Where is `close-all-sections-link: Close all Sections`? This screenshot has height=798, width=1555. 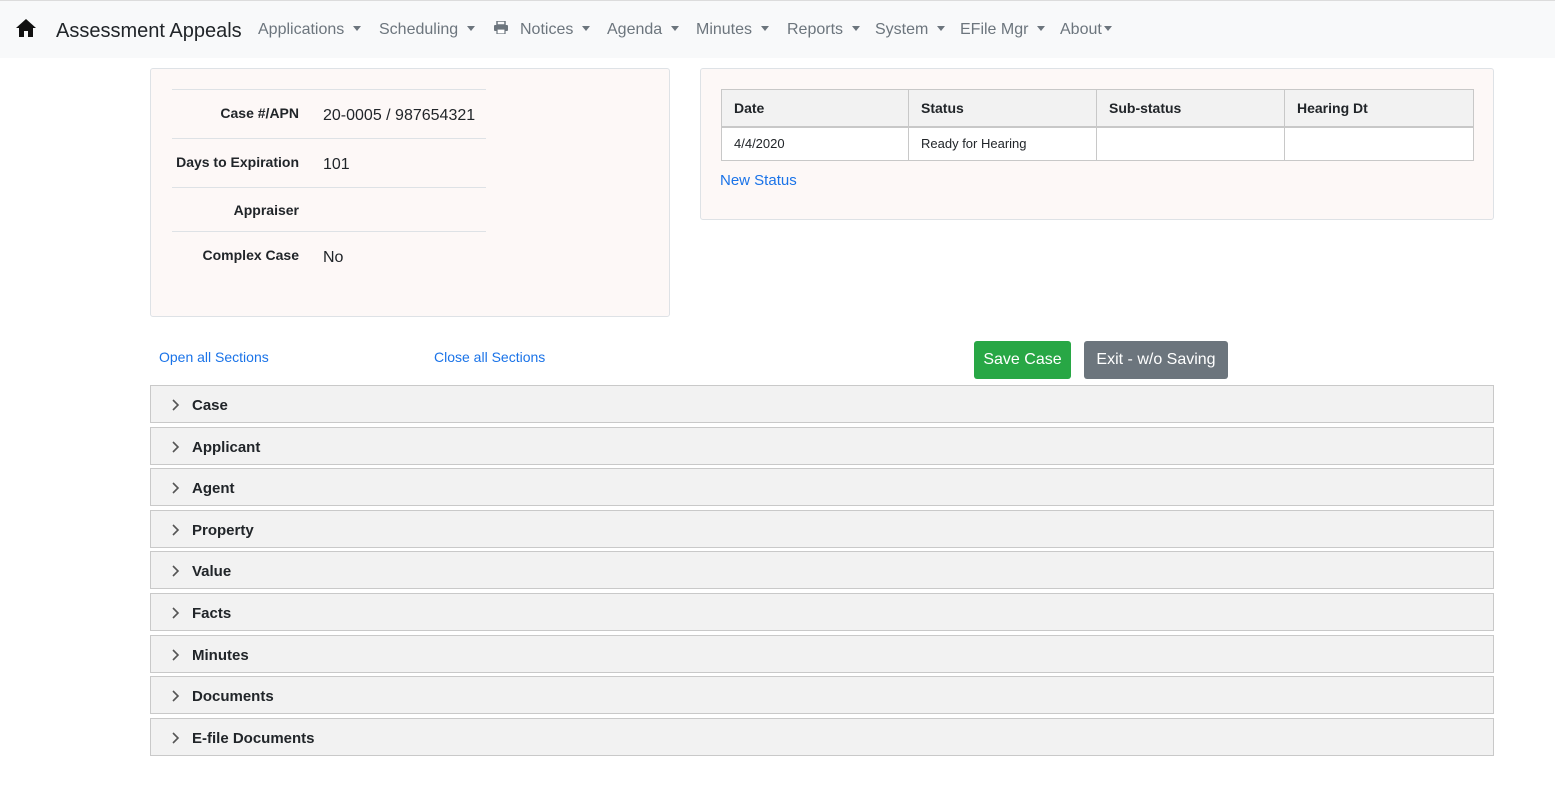 close-all-sections-link: Close all Sections is located at coordinates (489, 357).